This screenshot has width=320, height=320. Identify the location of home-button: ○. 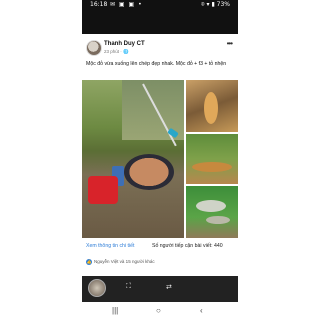
(158, 310).